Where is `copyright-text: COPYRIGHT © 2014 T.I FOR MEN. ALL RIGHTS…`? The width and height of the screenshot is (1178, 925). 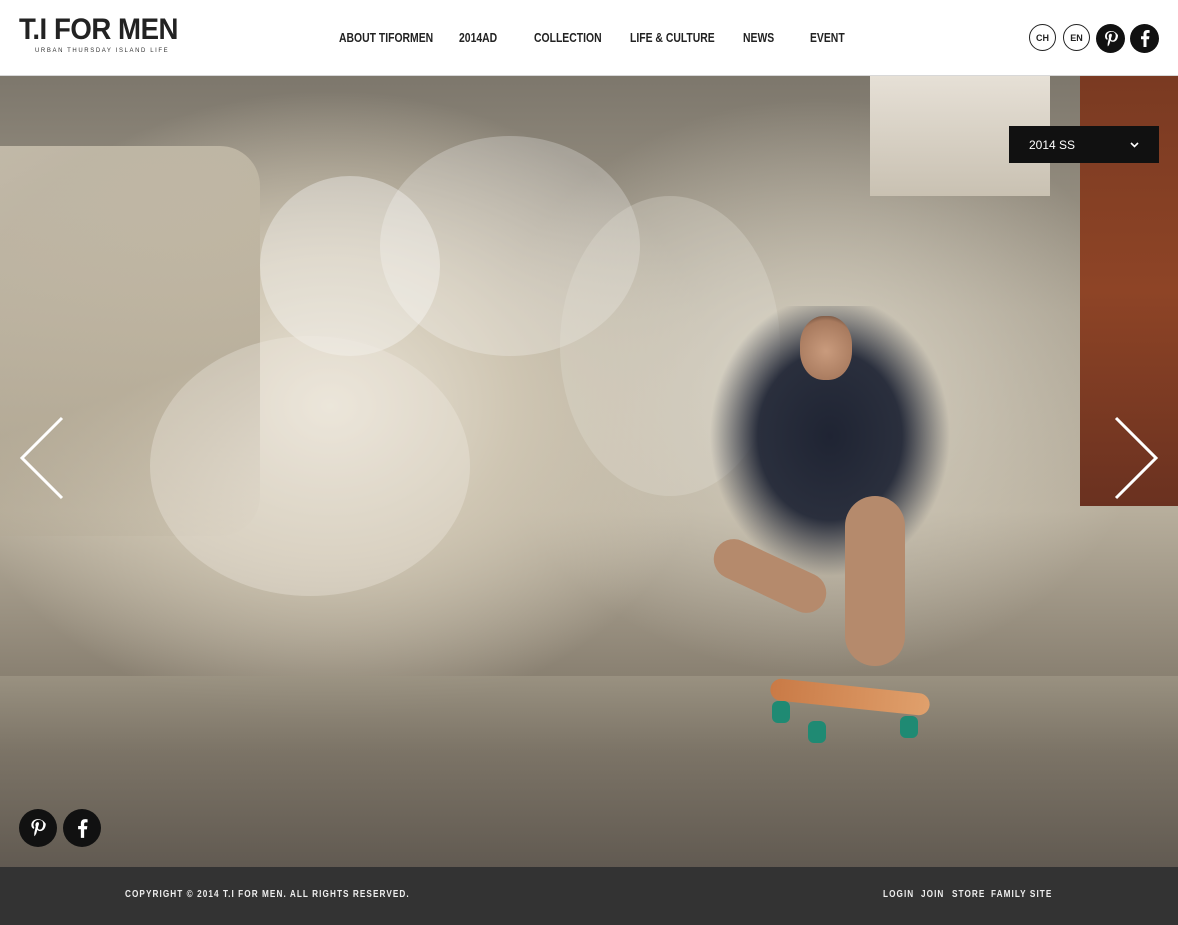
copyright-text: COPYRIGHT © 2014 T.I FOR MEN. ALL RIGHTS… is located at coordinates (267, 894).